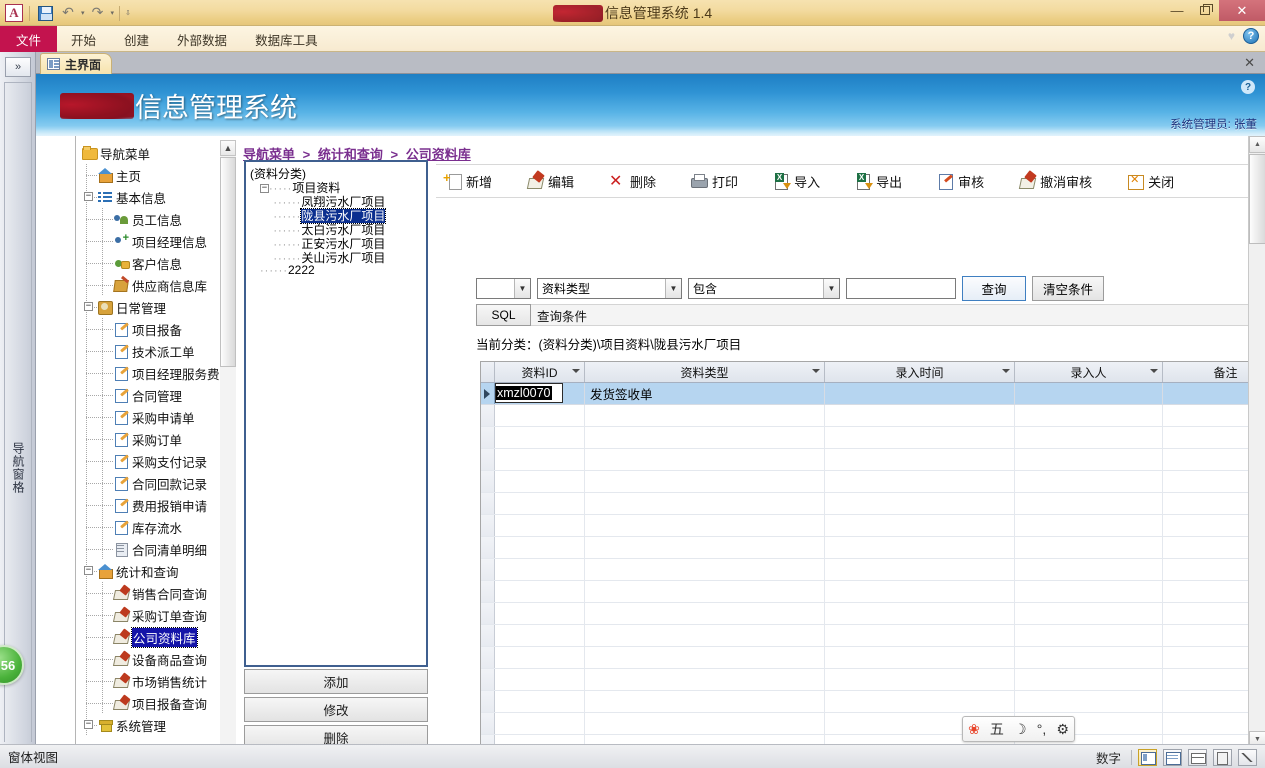  What do you see at coordinates (83, 13) in the screenshot?
I see `undo-dropdown-icon: ▾` at bounding box center [83, 13].